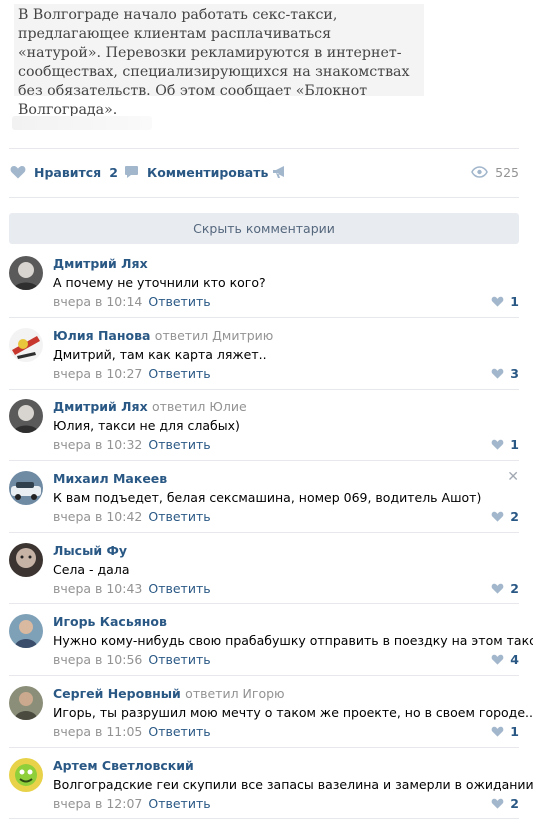 The height and width of the screenshot is (830, 533). I want to click on comment-text: А почему не уточнили кто кого?, so click(159, 282).